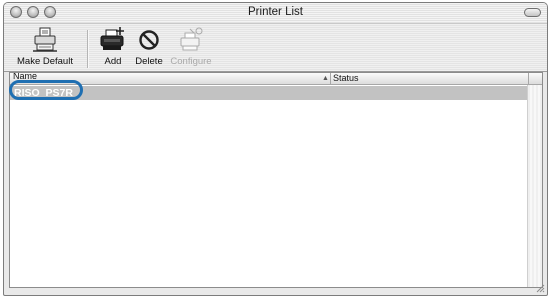 This screenshot has width=550, height=298. I want to click on printer-configure-icon, so click(191, 39).